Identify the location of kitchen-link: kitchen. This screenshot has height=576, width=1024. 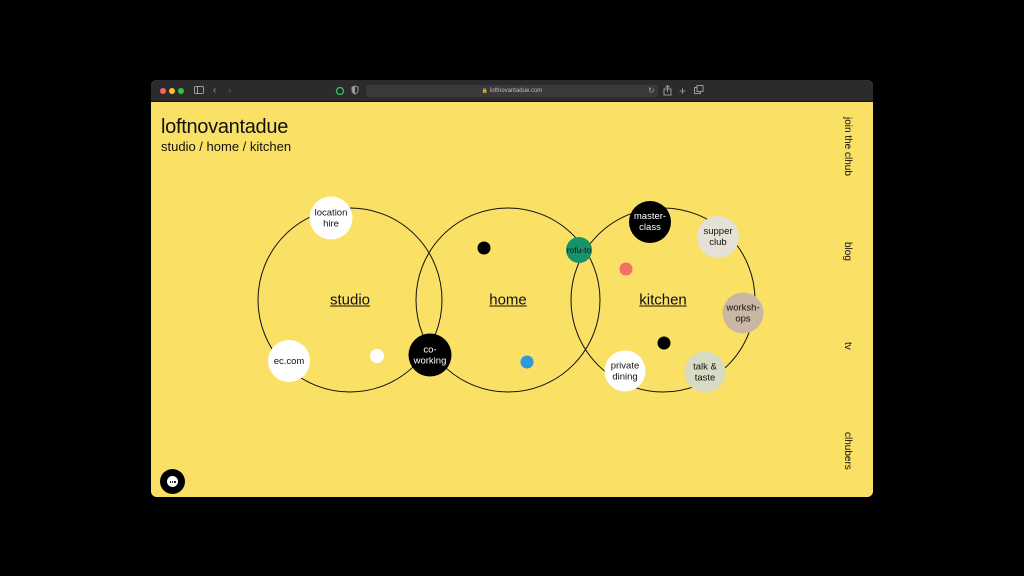
(663, 300).